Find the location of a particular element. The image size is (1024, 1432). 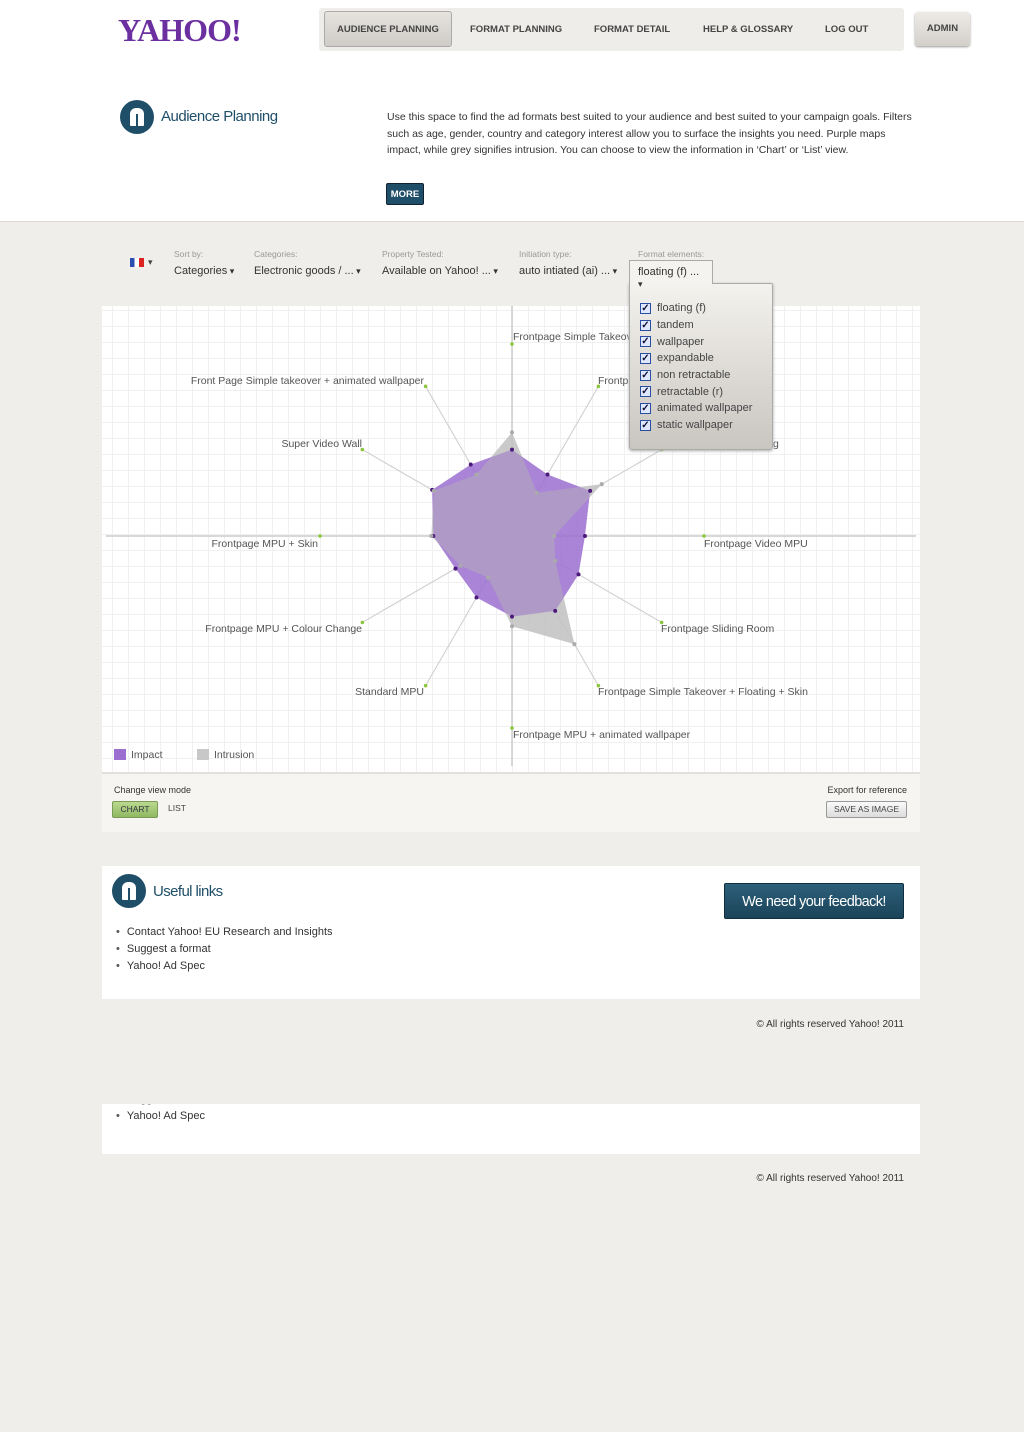

change-view-label: Change view mode is located at coordinates (153, 790).